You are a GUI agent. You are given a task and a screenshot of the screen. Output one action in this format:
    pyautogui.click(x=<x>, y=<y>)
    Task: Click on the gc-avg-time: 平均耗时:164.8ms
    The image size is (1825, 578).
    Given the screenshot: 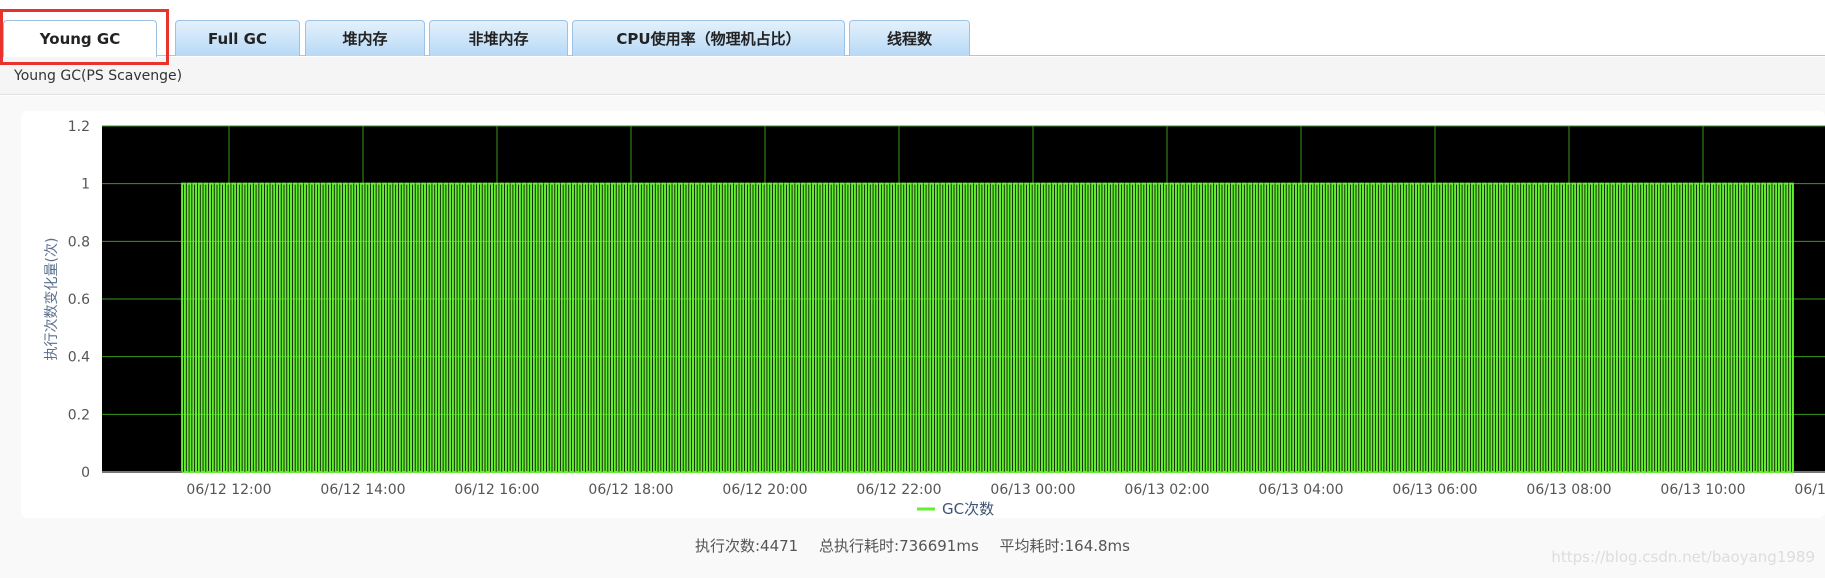 What is the action you would take?
    pyautogui.click(x=1064, y=546)
    